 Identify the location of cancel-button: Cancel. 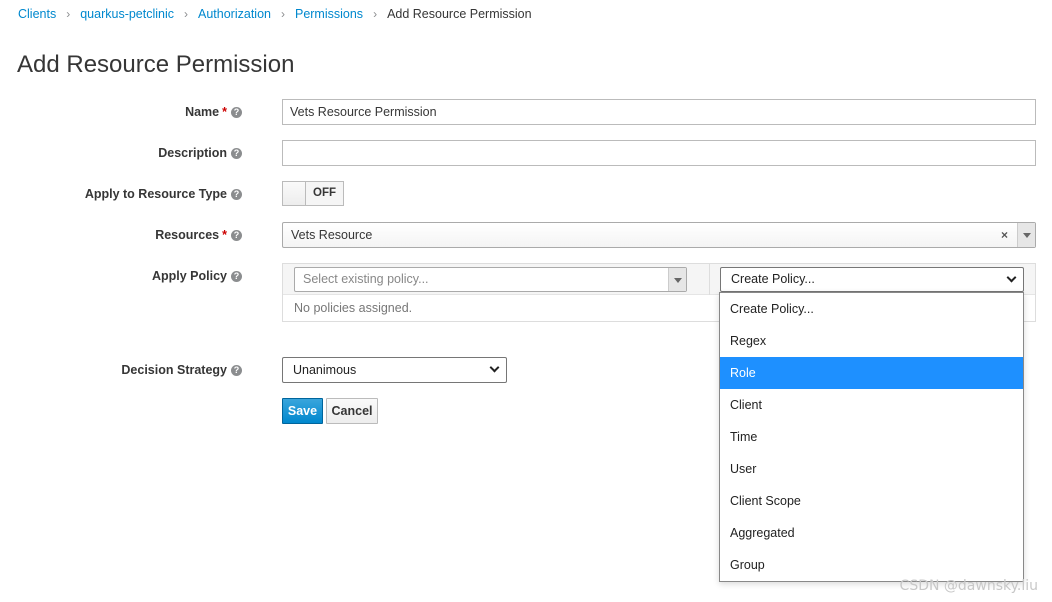
(352, 411).